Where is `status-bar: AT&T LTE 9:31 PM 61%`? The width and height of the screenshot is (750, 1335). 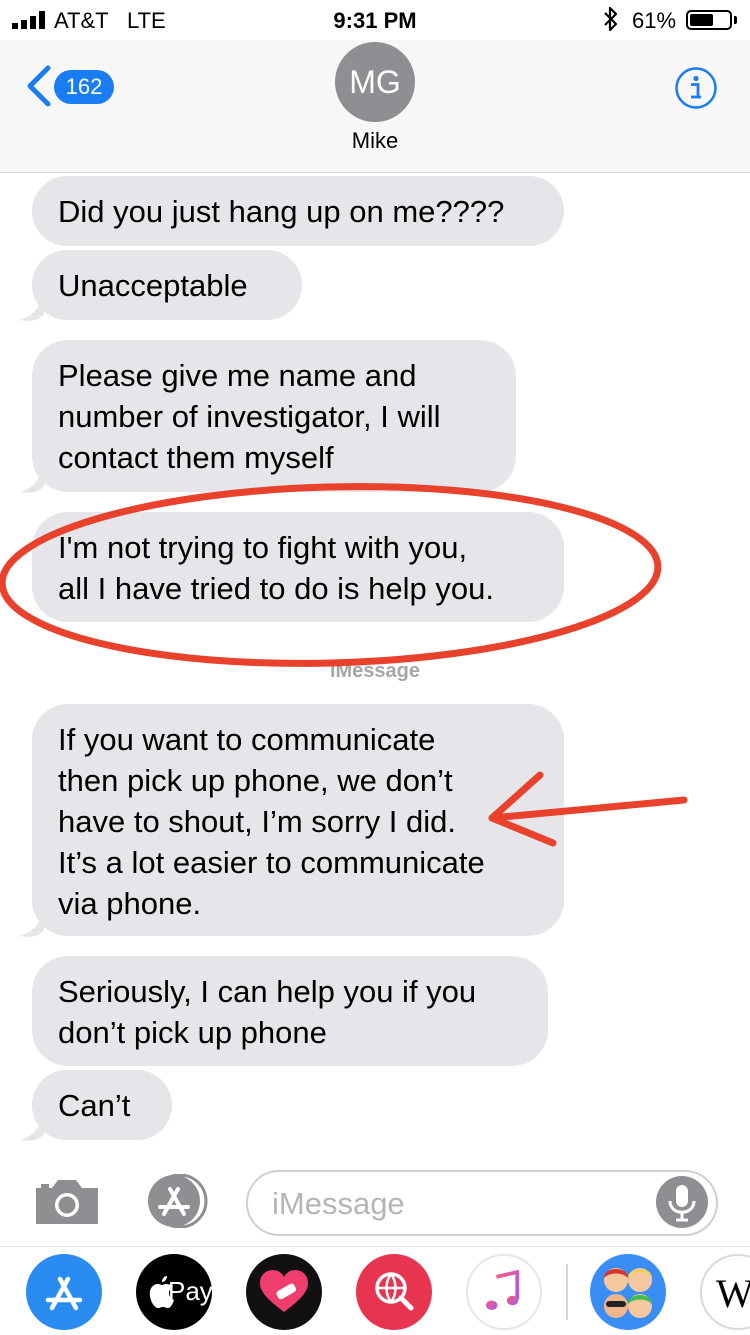 status-bar: AT&T LTE 9:31 PM 61% is located at coordinates (375, 20).